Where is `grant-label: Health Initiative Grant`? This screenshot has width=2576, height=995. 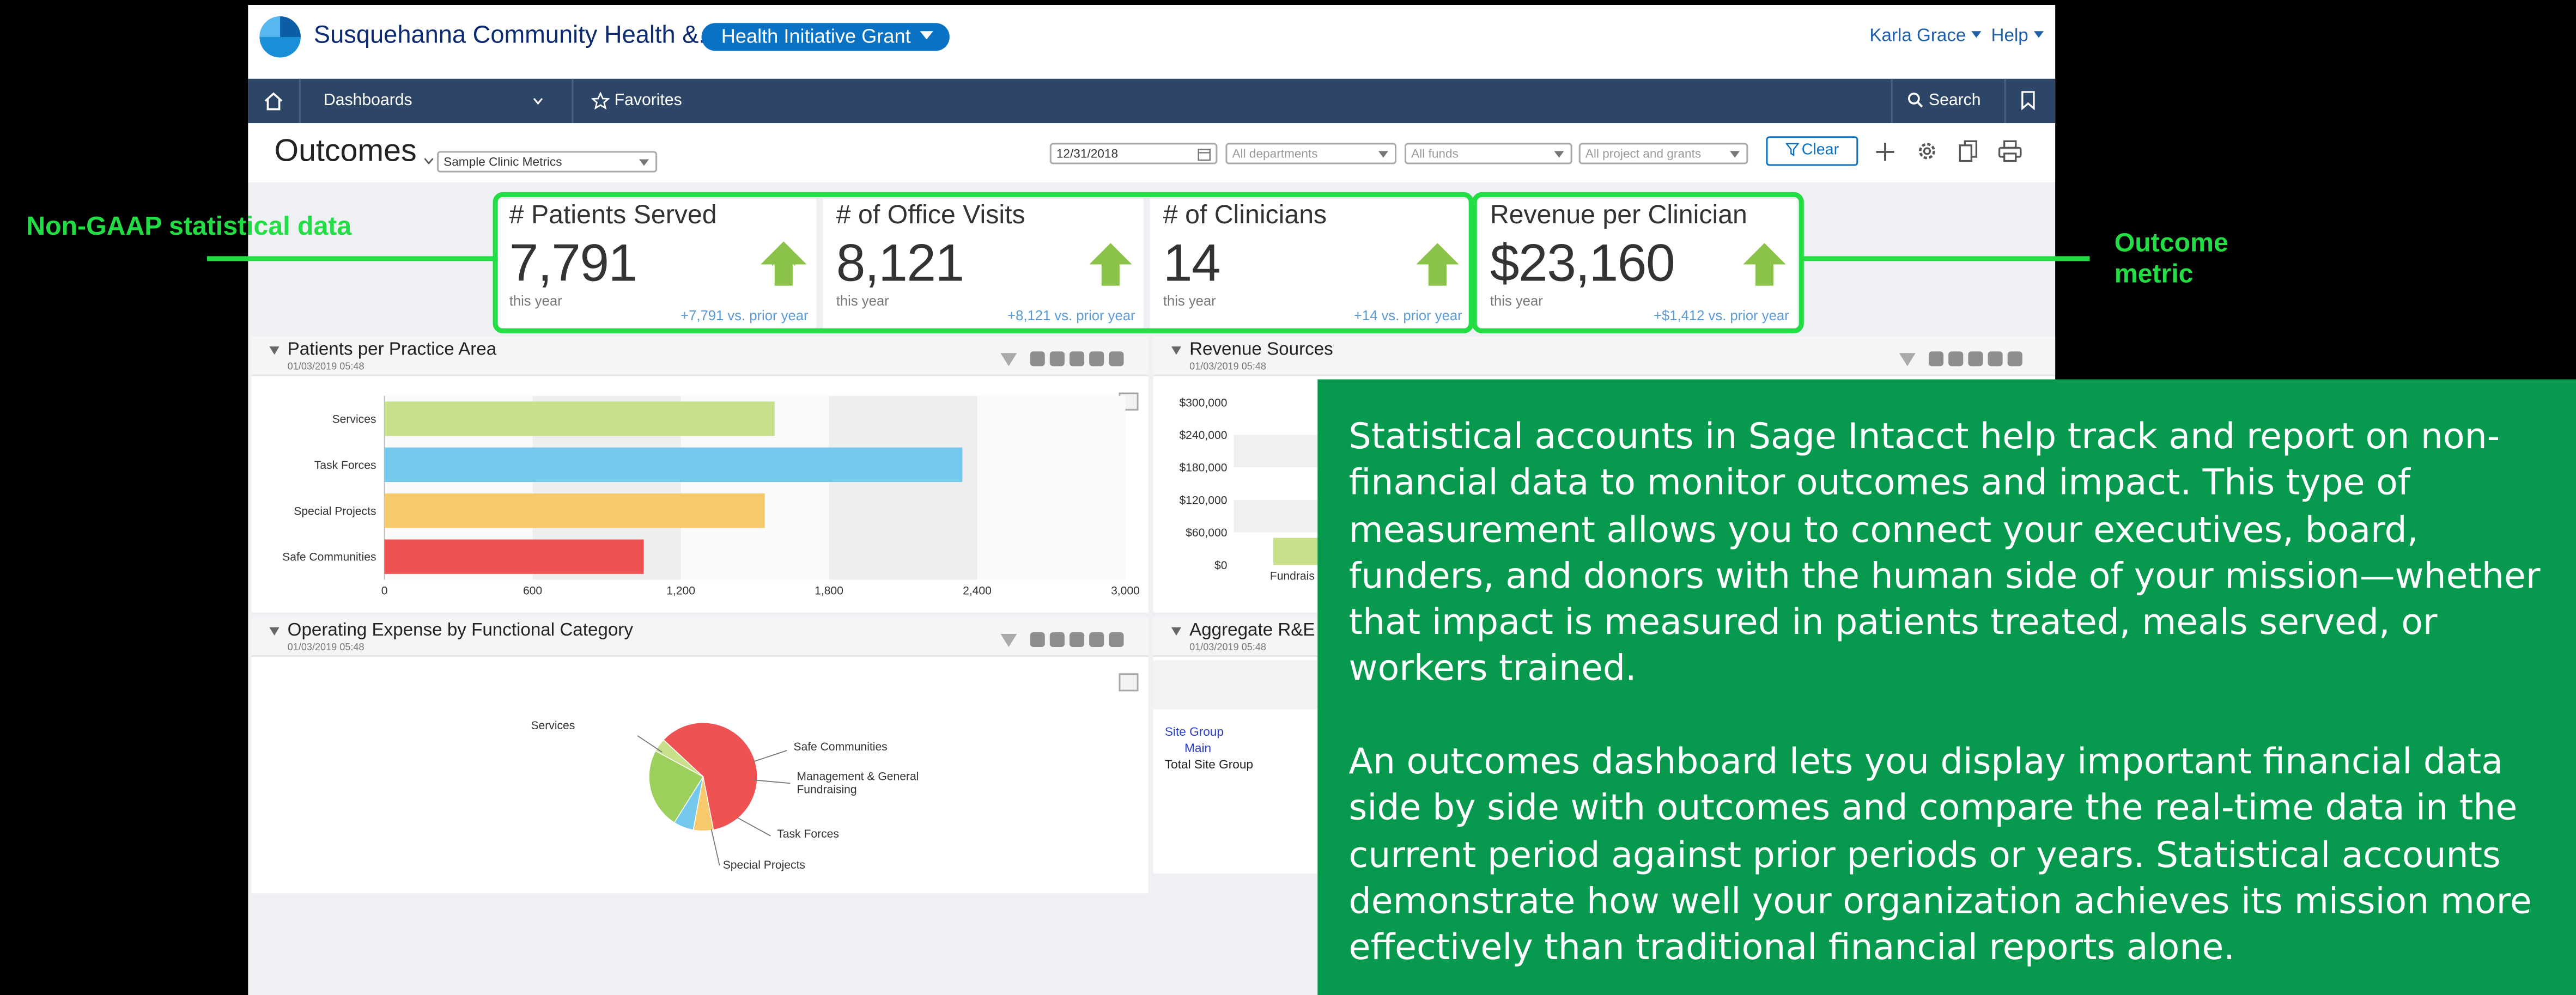 grant-label: Health Initiative Grant is located at coordinates (816, 36).